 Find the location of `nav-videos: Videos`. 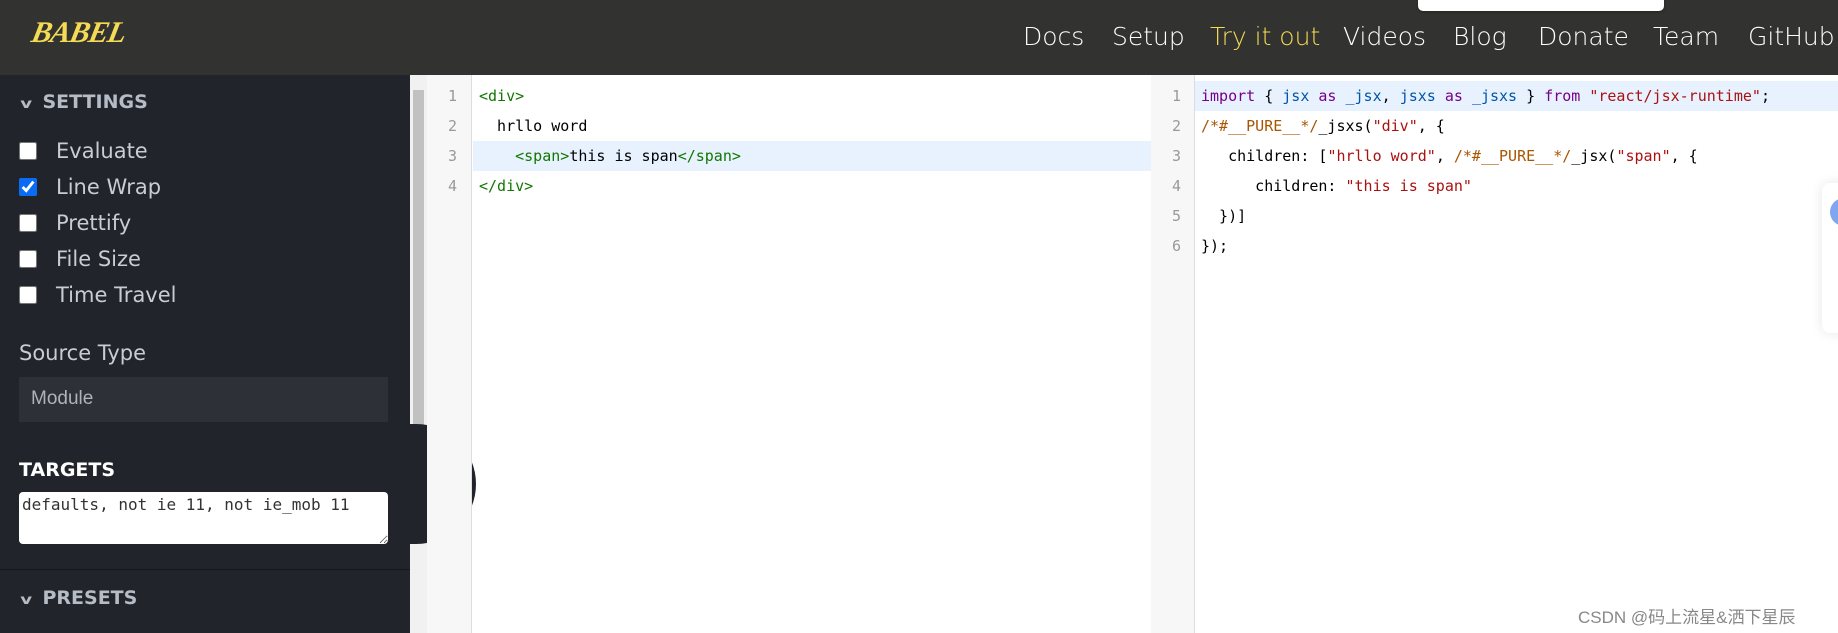

nav-videos: Videos is located at coordinates (1384, 36).